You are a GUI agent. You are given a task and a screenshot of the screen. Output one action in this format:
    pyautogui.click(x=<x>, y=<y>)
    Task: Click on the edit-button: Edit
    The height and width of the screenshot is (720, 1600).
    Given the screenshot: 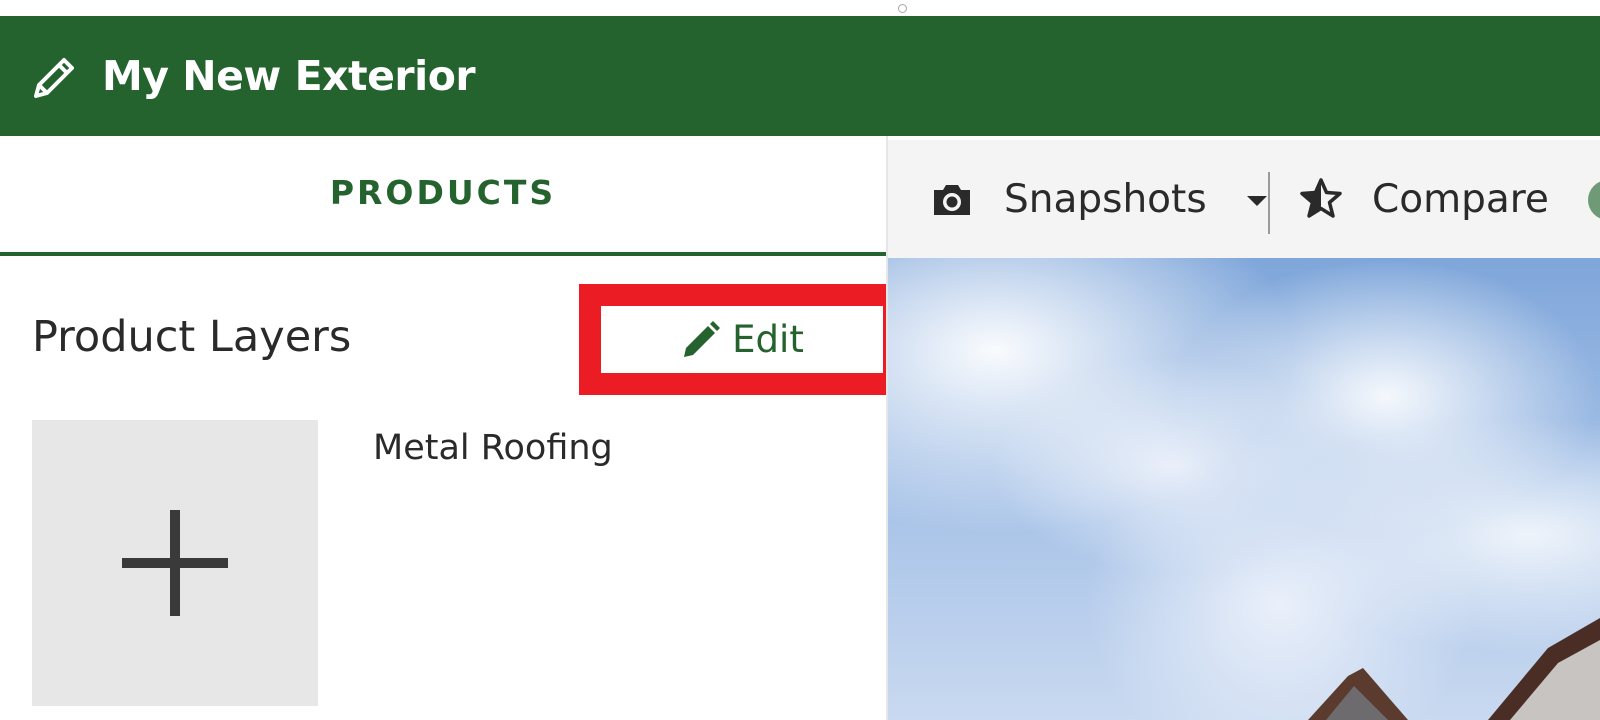 What is the action you would take?
    pyautogui.click(x=742, y=339)
    